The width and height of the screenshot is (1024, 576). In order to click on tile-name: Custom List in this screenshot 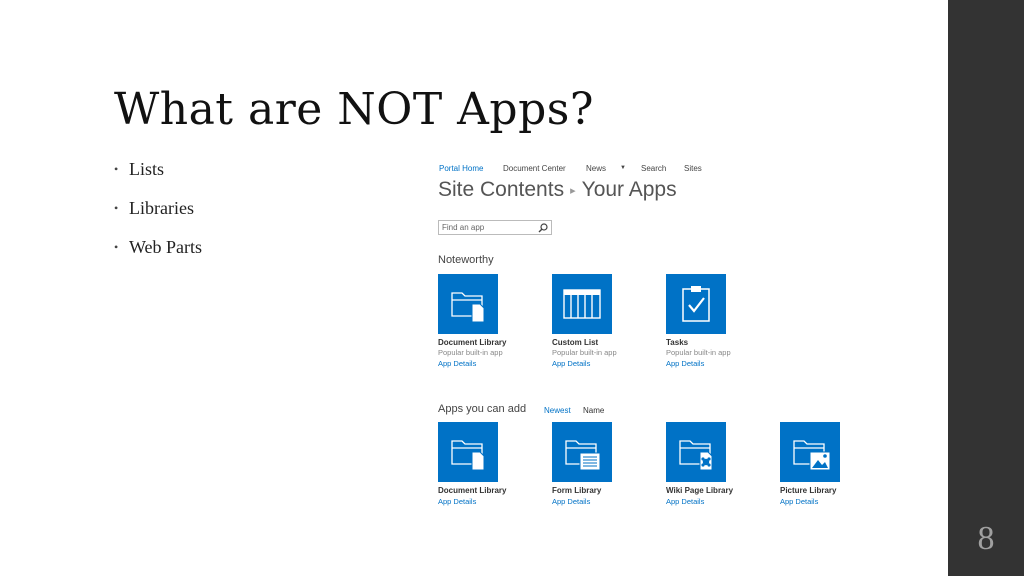, I will do `click(602, 342)`.